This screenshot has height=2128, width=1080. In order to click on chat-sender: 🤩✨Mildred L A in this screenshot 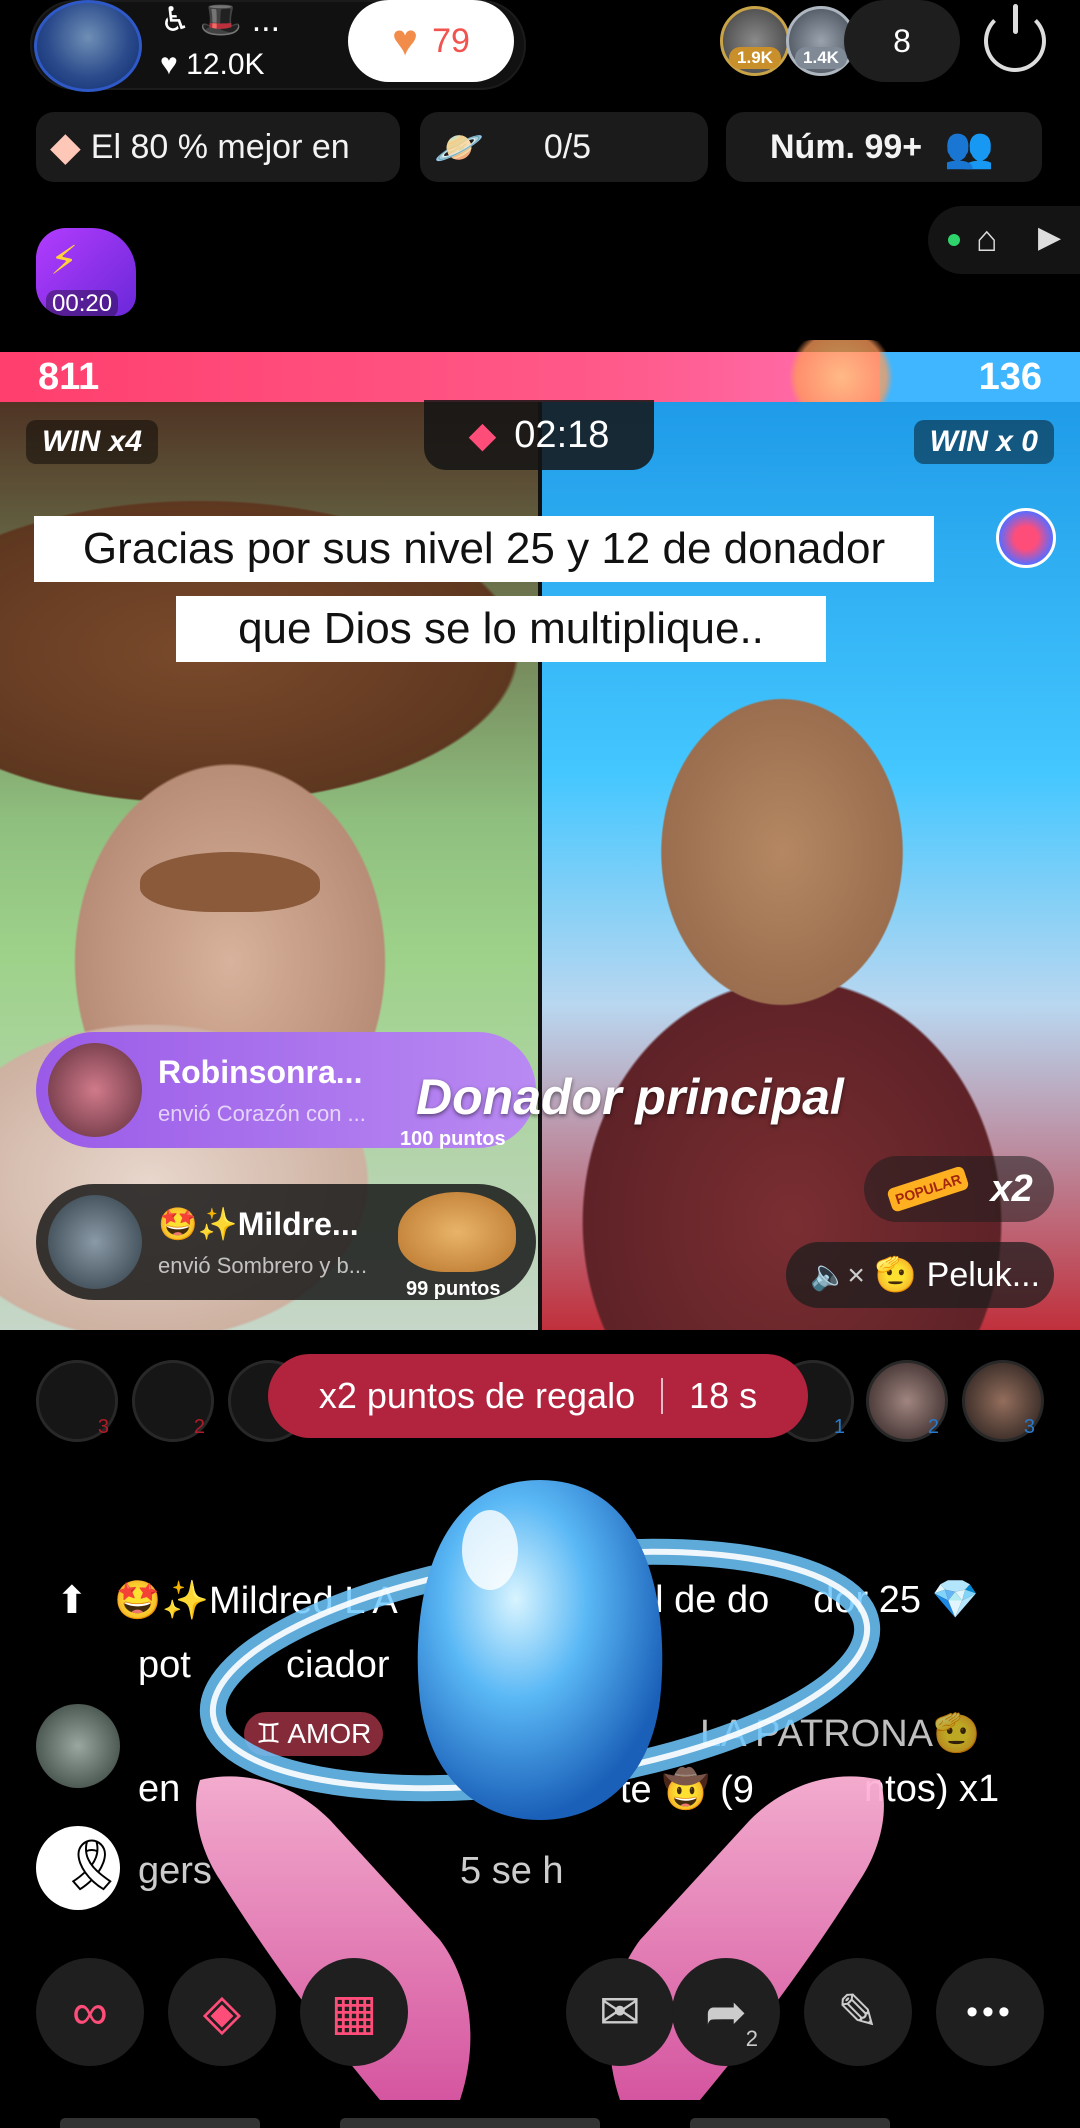, I will do `click(256, 1601)`.